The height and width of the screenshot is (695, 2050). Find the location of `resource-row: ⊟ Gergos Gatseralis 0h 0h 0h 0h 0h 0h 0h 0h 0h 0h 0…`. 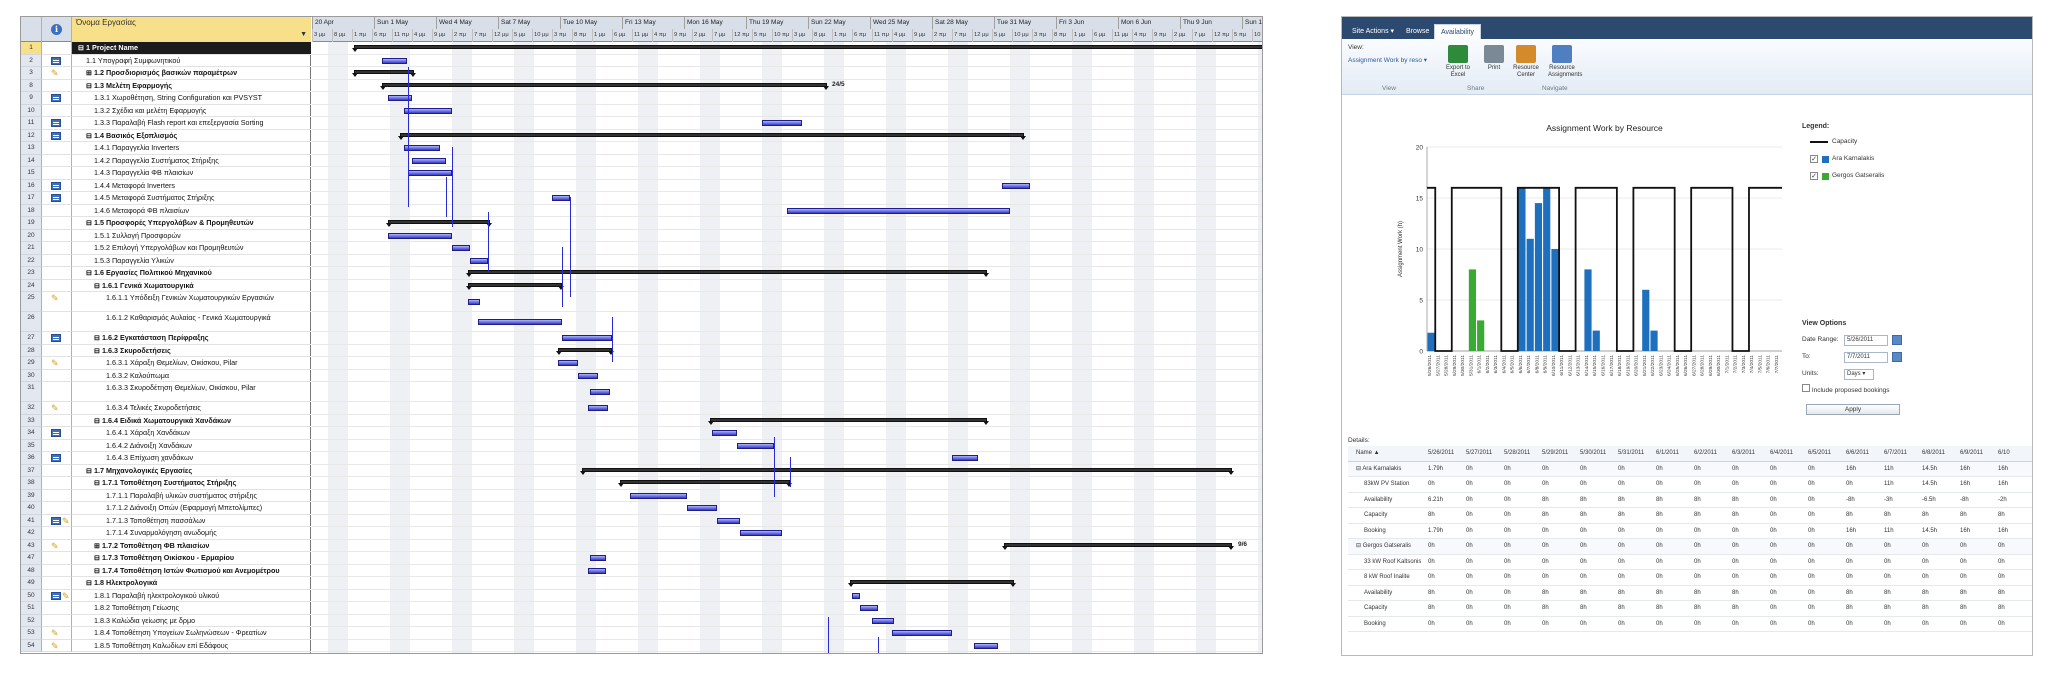

resource-row: ⊟ Gergos Gatseralis 0h 0h 0h 0h 0h 0h 0h 0h 0h 0h 0… is located at coordinates (1690, 547).